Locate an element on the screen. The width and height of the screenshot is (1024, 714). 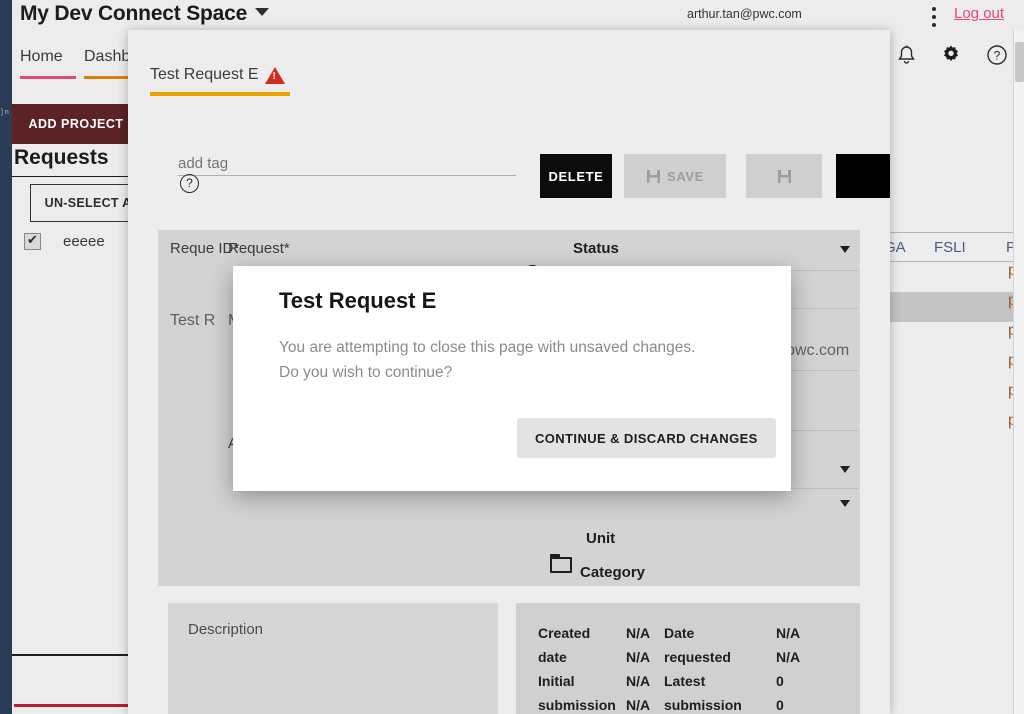
dialog-title: Test Request E is located at coordinates (358, 300).